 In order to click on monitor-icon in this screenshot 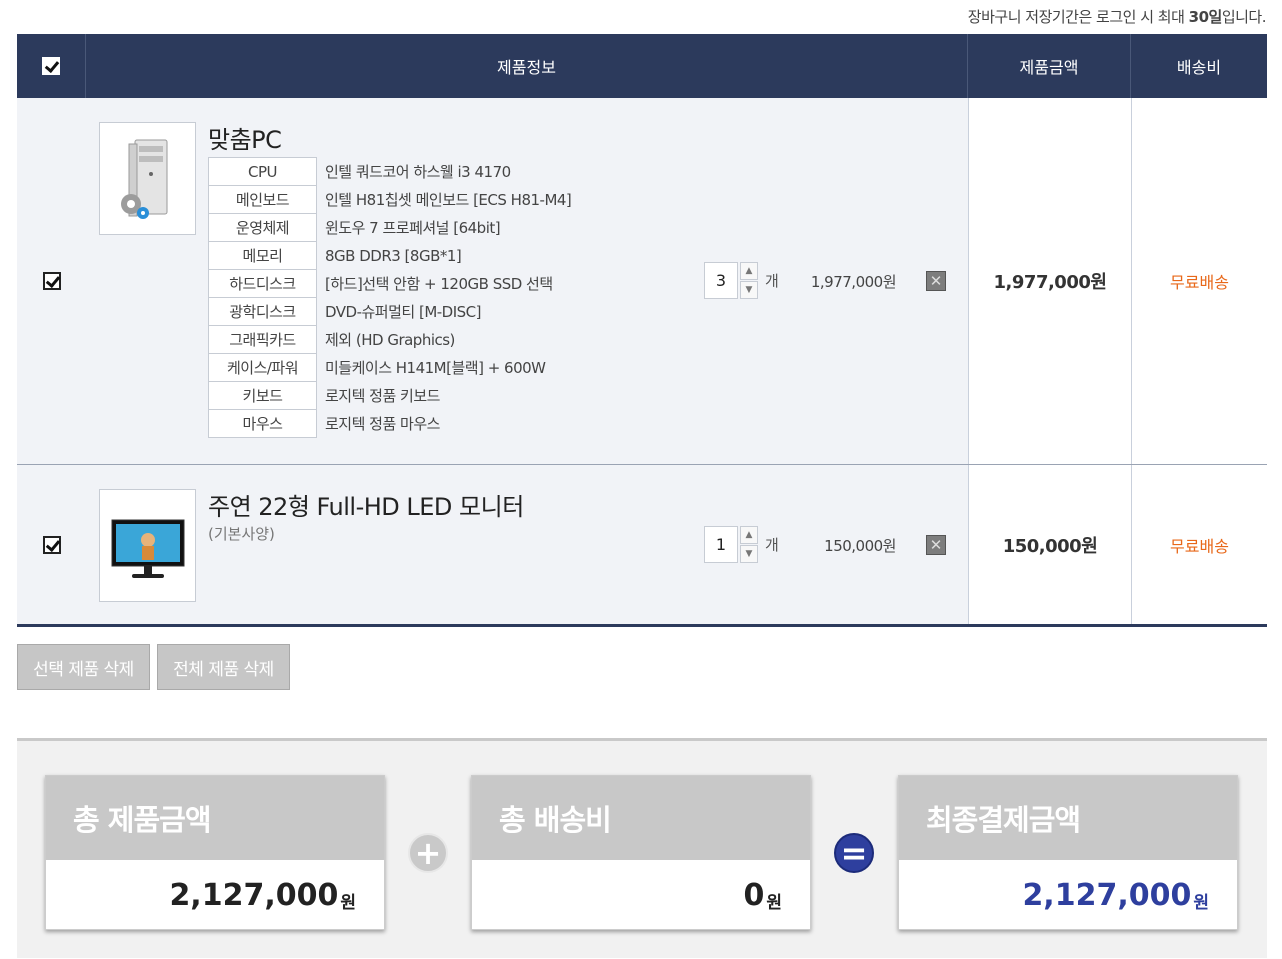, I will do `click(147, 545)`.